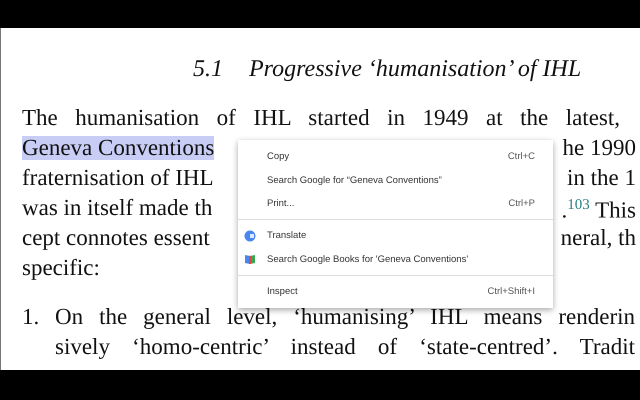 This screenshot has height=400, width=640. What do you see at coordinates (395, 291) in the screenshot?
I see `menu-item: Inspect Ctrl+Shift+I` at bounding box center [395, 291].